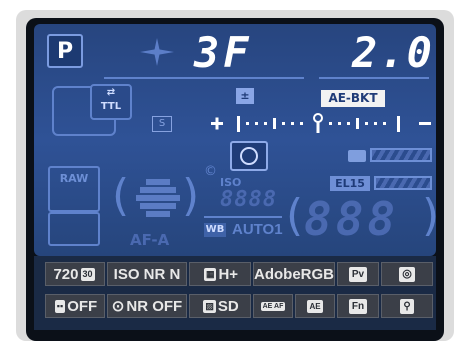 Image resolution: width=467 pixels, height=341 pixels. Describe the element at coordinates (223, 52) in the screenshot. I see `shutter-speed: 3F` at that location.